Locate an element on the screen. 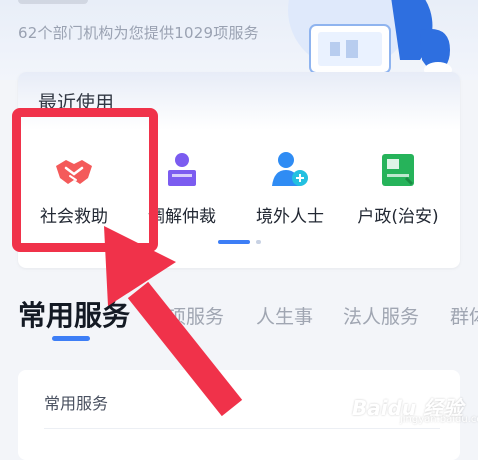 Image resolution: width=478 pixels, height=460 pixels. household-flag-icon is located at coordinates (398, 170).